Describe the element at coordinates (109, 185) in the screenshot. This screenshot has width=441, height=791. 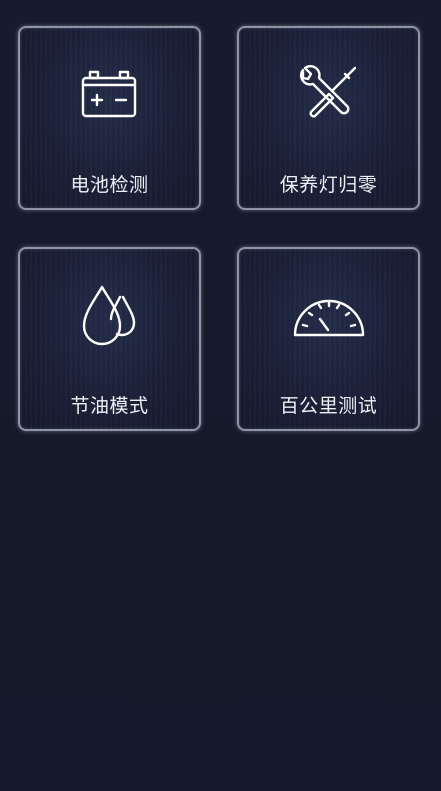
I see `battery-check-label: 电池检测` at that location.